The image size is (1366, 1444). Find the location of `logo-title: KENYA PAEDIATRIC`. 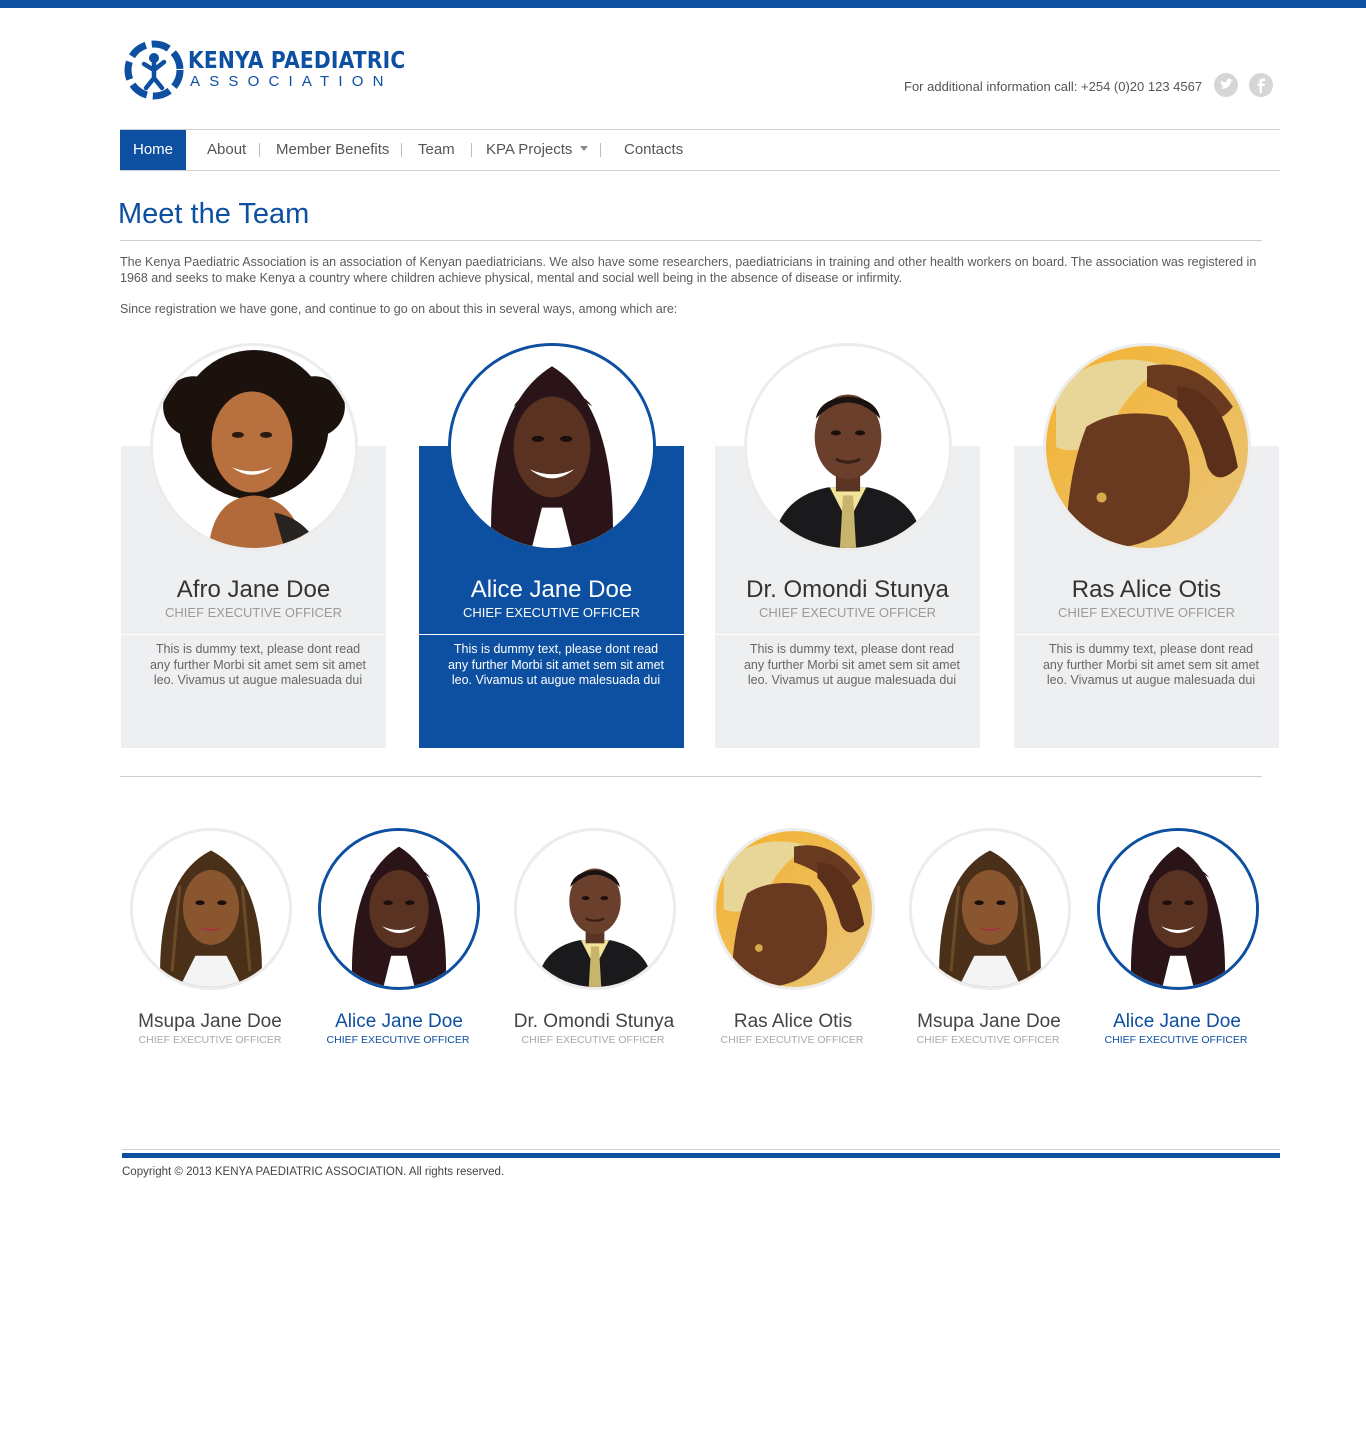

logo-title: KENYA PAEDIATRIC is located at coordinates (297, 61).